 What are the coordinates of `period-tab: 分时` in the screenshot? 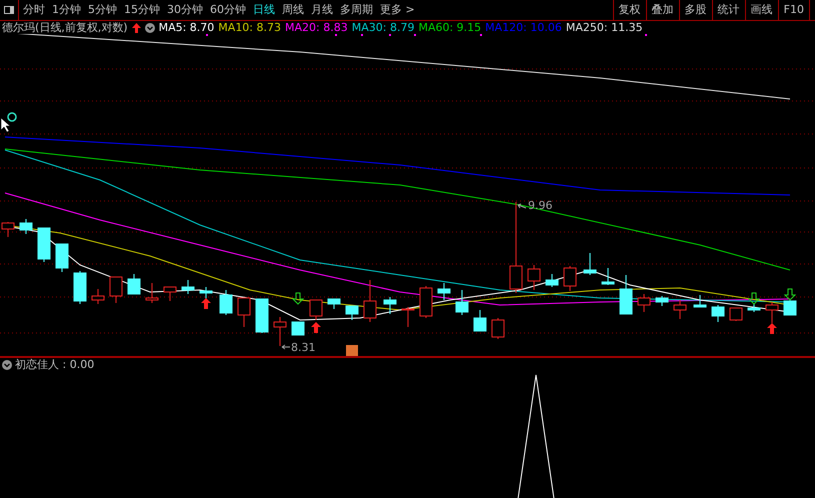 It's located at (34, 10).